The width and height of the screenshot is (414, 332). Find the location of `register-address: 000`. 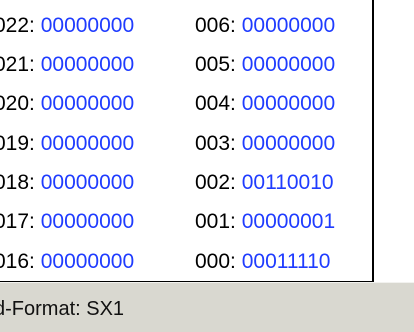

register-address: 000 is located at coordinates (213, 261).